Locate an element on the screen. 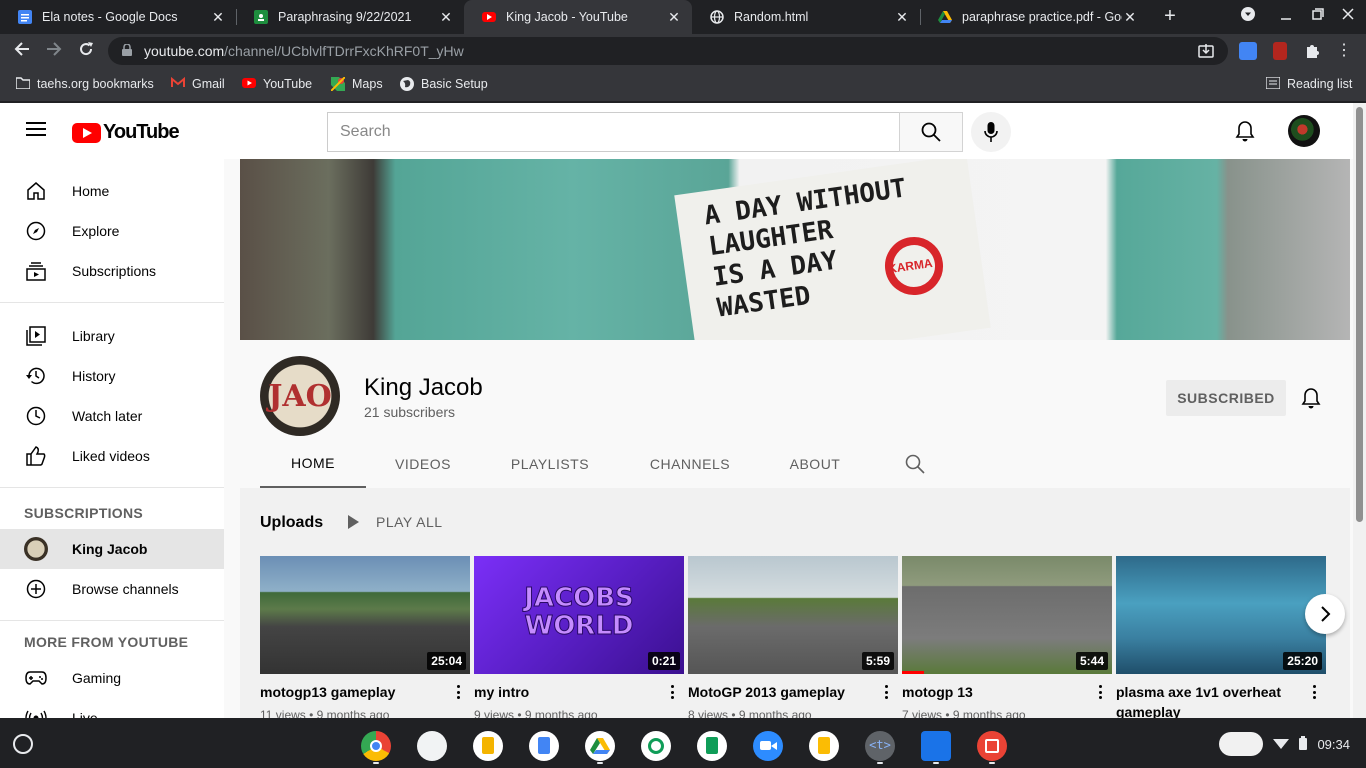 The height and width of the screenshot is (768, 1366). sidebar-item-gaming: Gaming is located at coordinates (112, 678).